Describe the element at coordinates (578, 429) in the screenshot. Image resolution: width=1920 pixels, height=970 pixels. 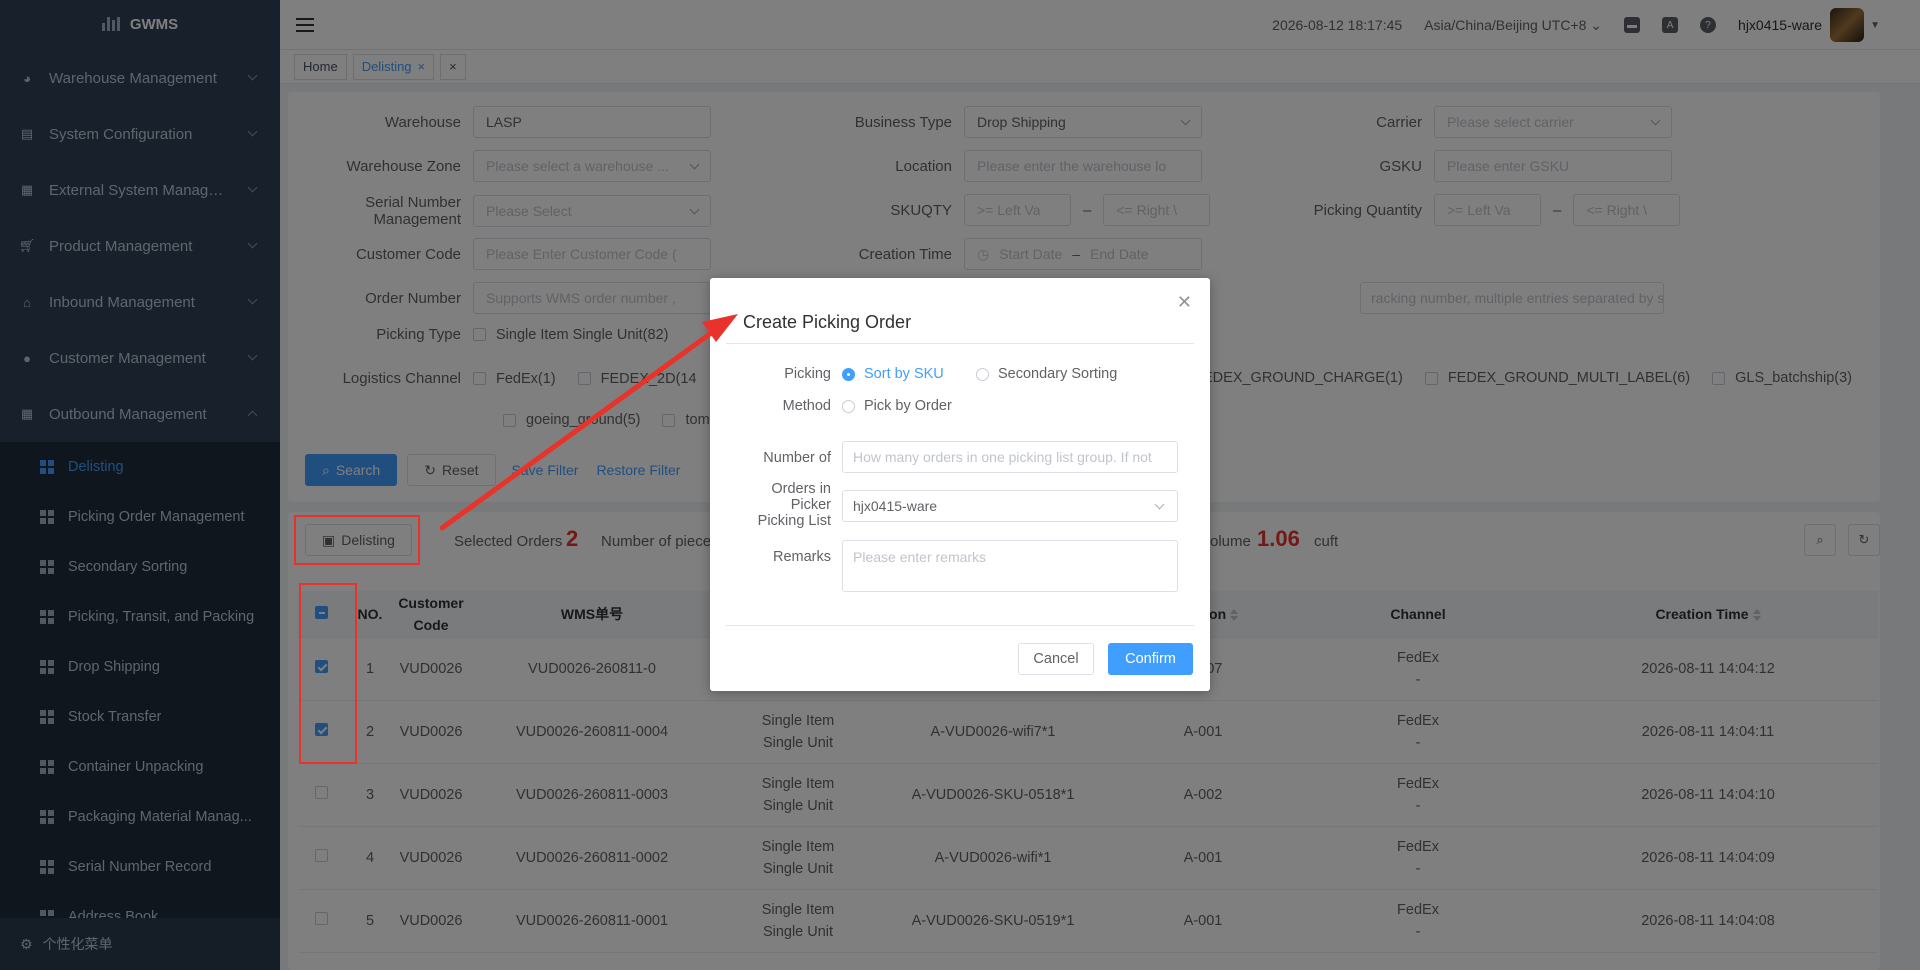
I see `arrow-shaft` at that location.